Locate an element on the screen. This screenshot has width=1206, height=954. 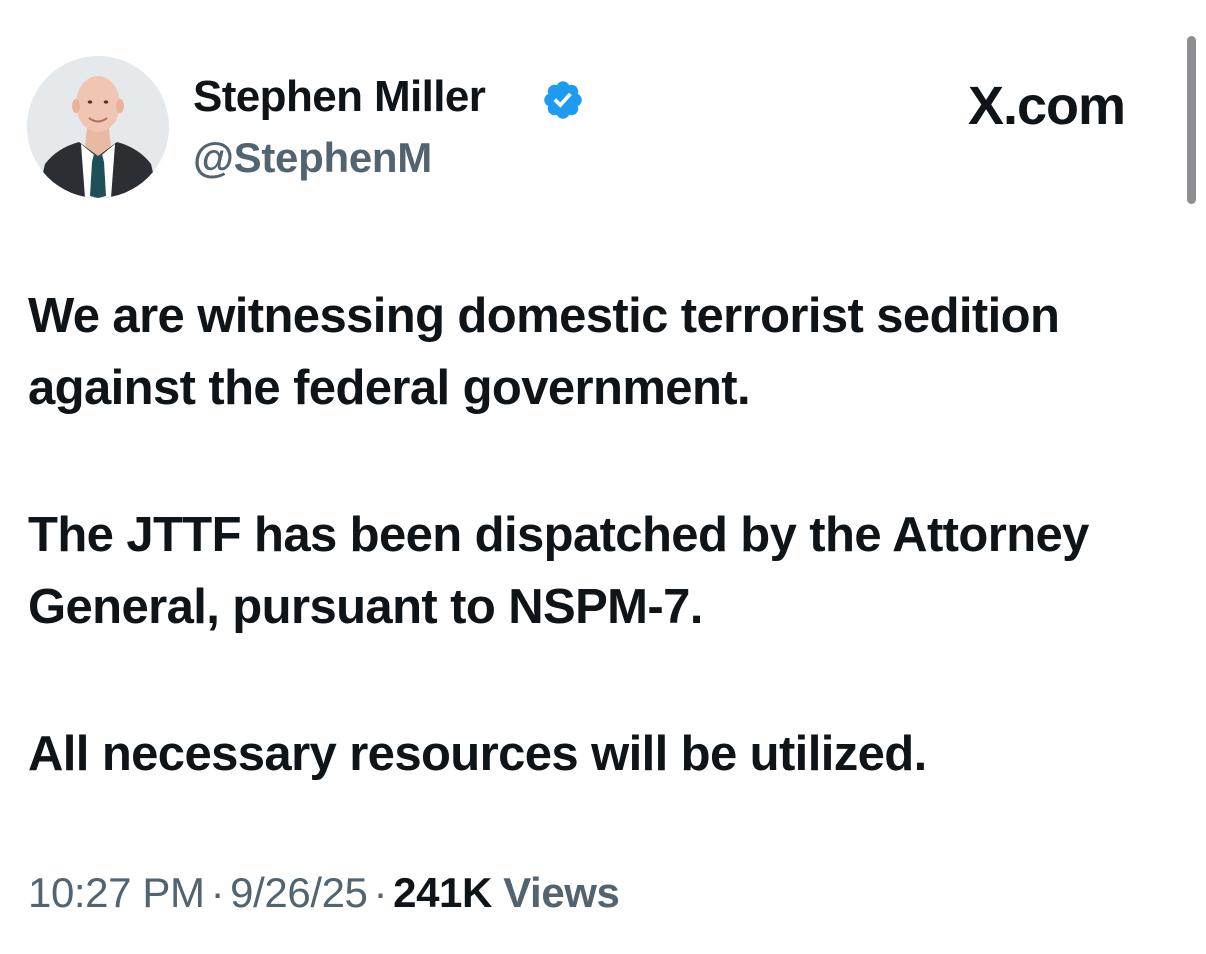
views-count: 241K is located at coordinates (442, 892).